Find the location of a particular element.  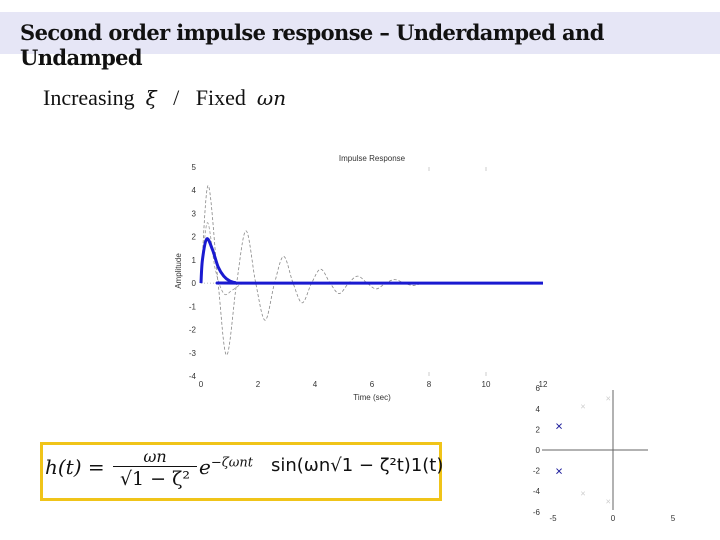

x-tick-label: 10 is located at coordinates (486, 384).